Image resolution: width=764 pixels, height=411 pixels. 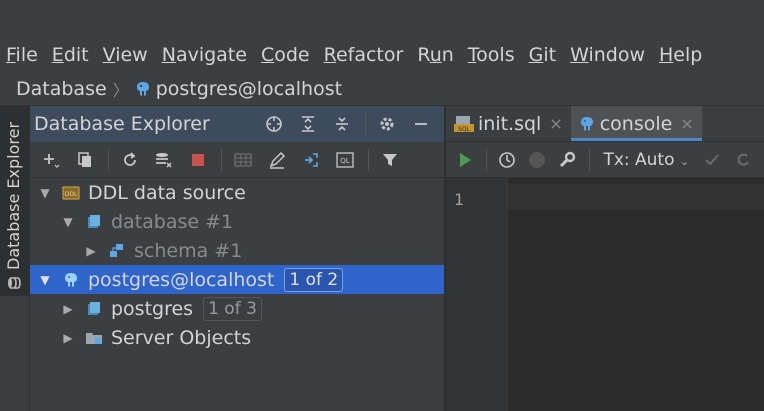 What do you see at coordinates (61, 89) in the screenshot?
I see `breadcrumb-root: Database` at bounding box center [61, 89].